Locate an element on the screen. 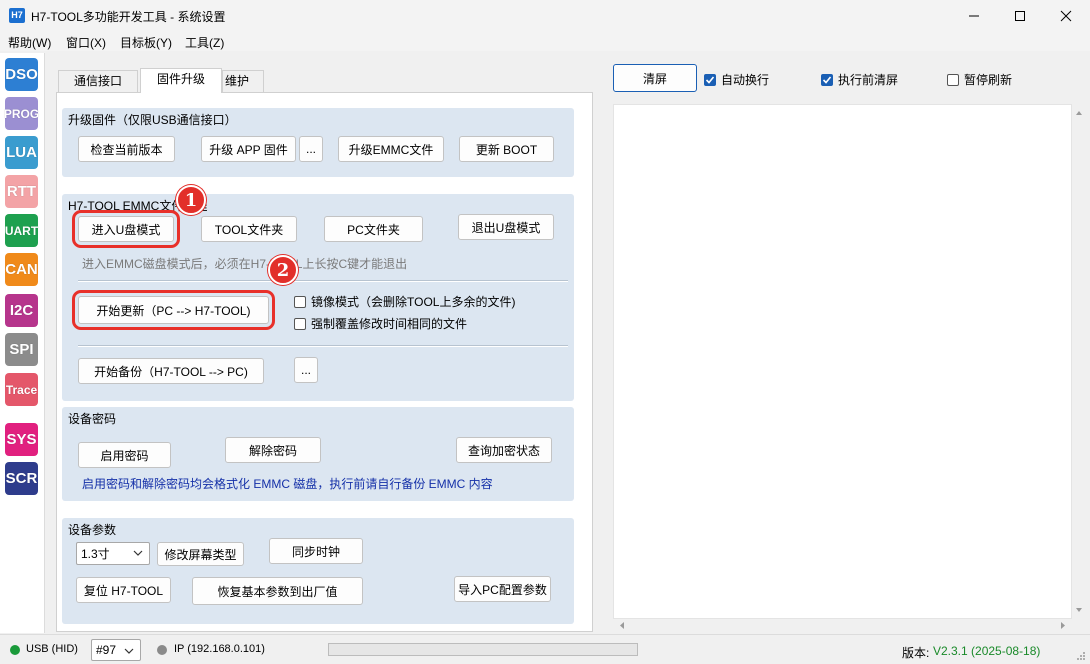 This screenshot has width=1090, height=664. pause-refresh-checkbox: 暂停刷新 is located at coordinates (979, 79).